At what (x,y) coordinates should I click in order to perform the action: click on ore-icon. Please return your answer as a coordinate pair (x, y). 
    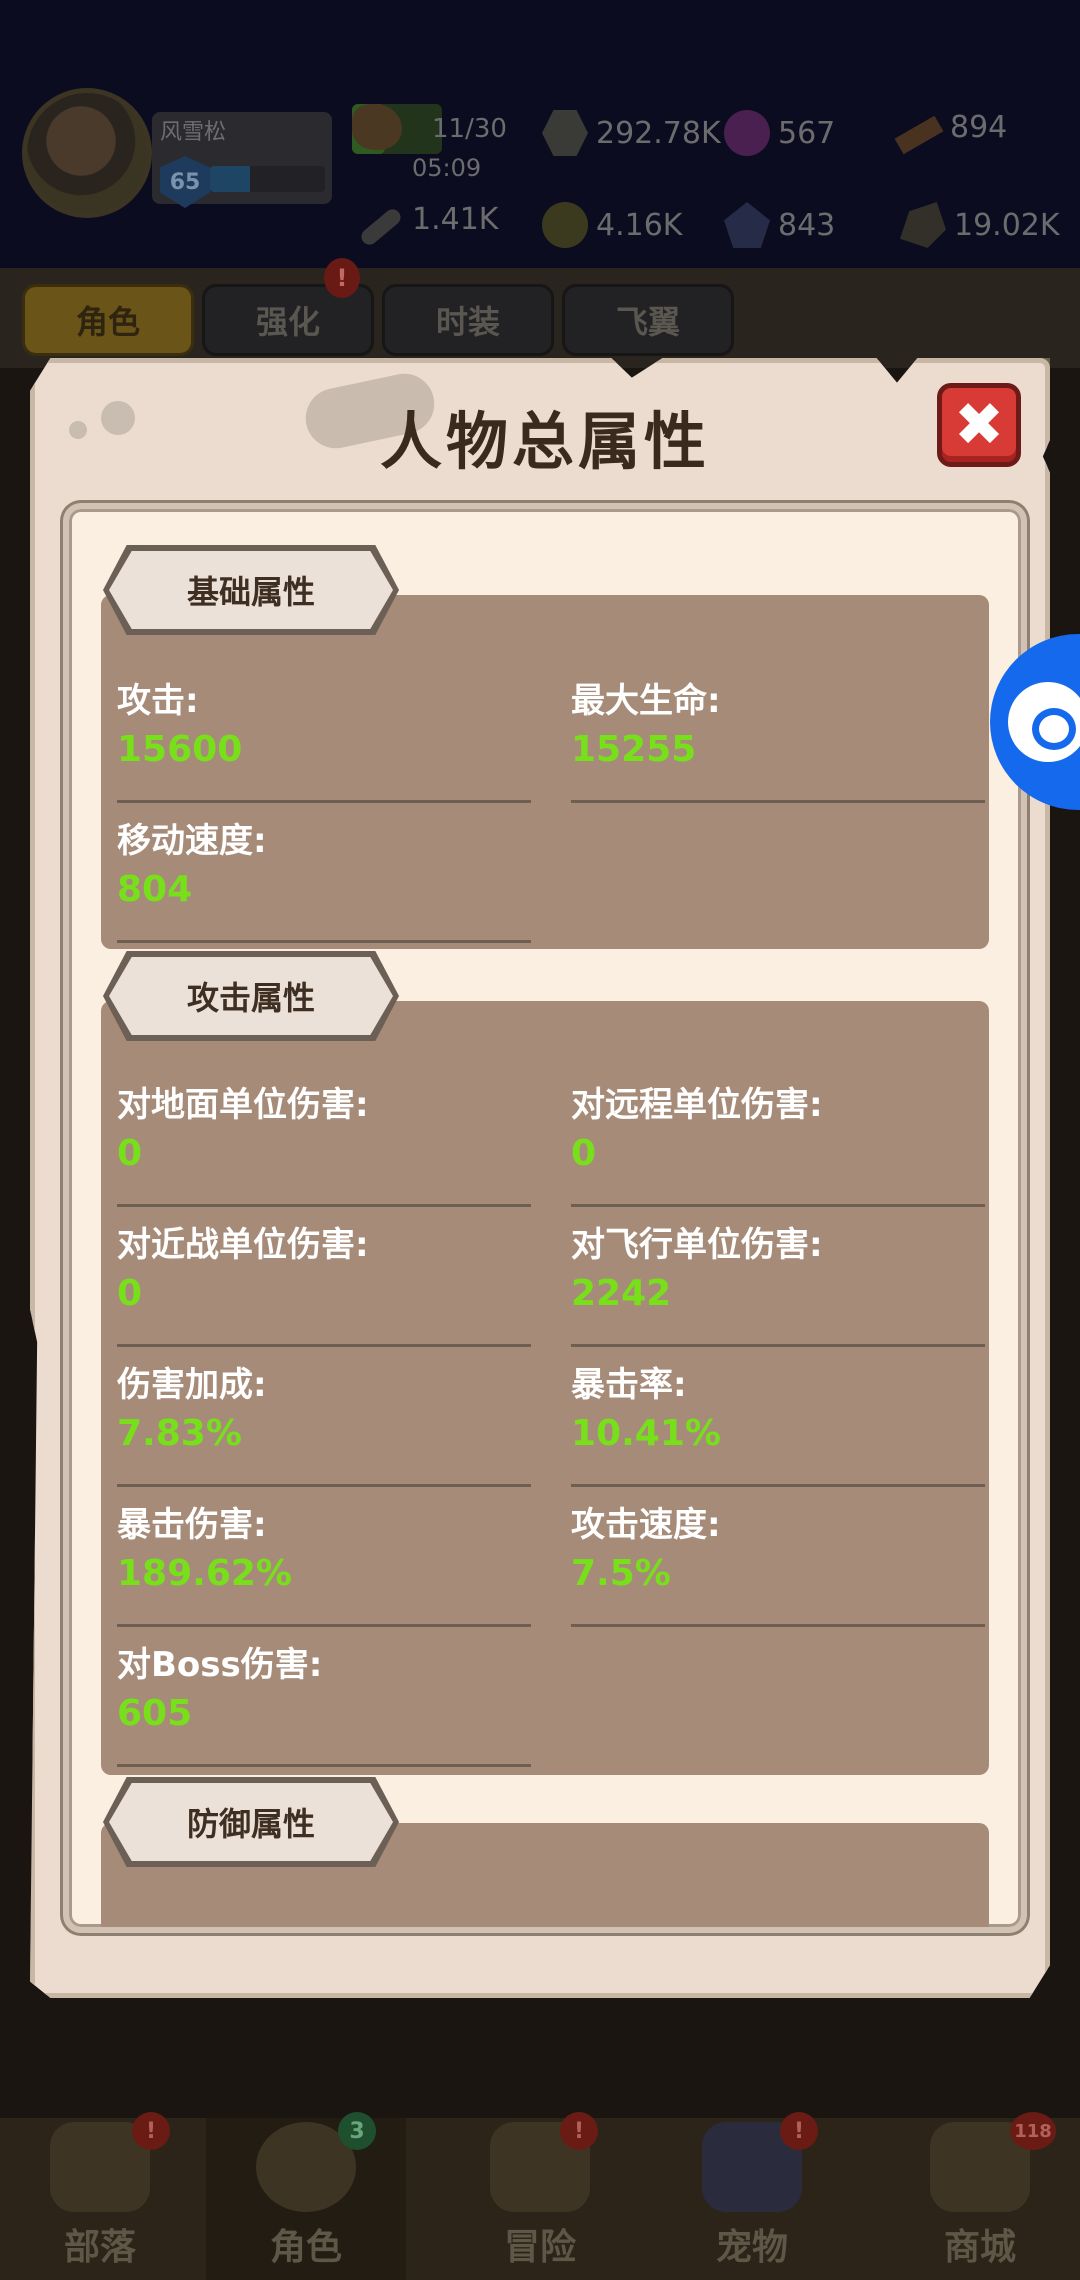
    Looking at the image, I should click on (923, 225).